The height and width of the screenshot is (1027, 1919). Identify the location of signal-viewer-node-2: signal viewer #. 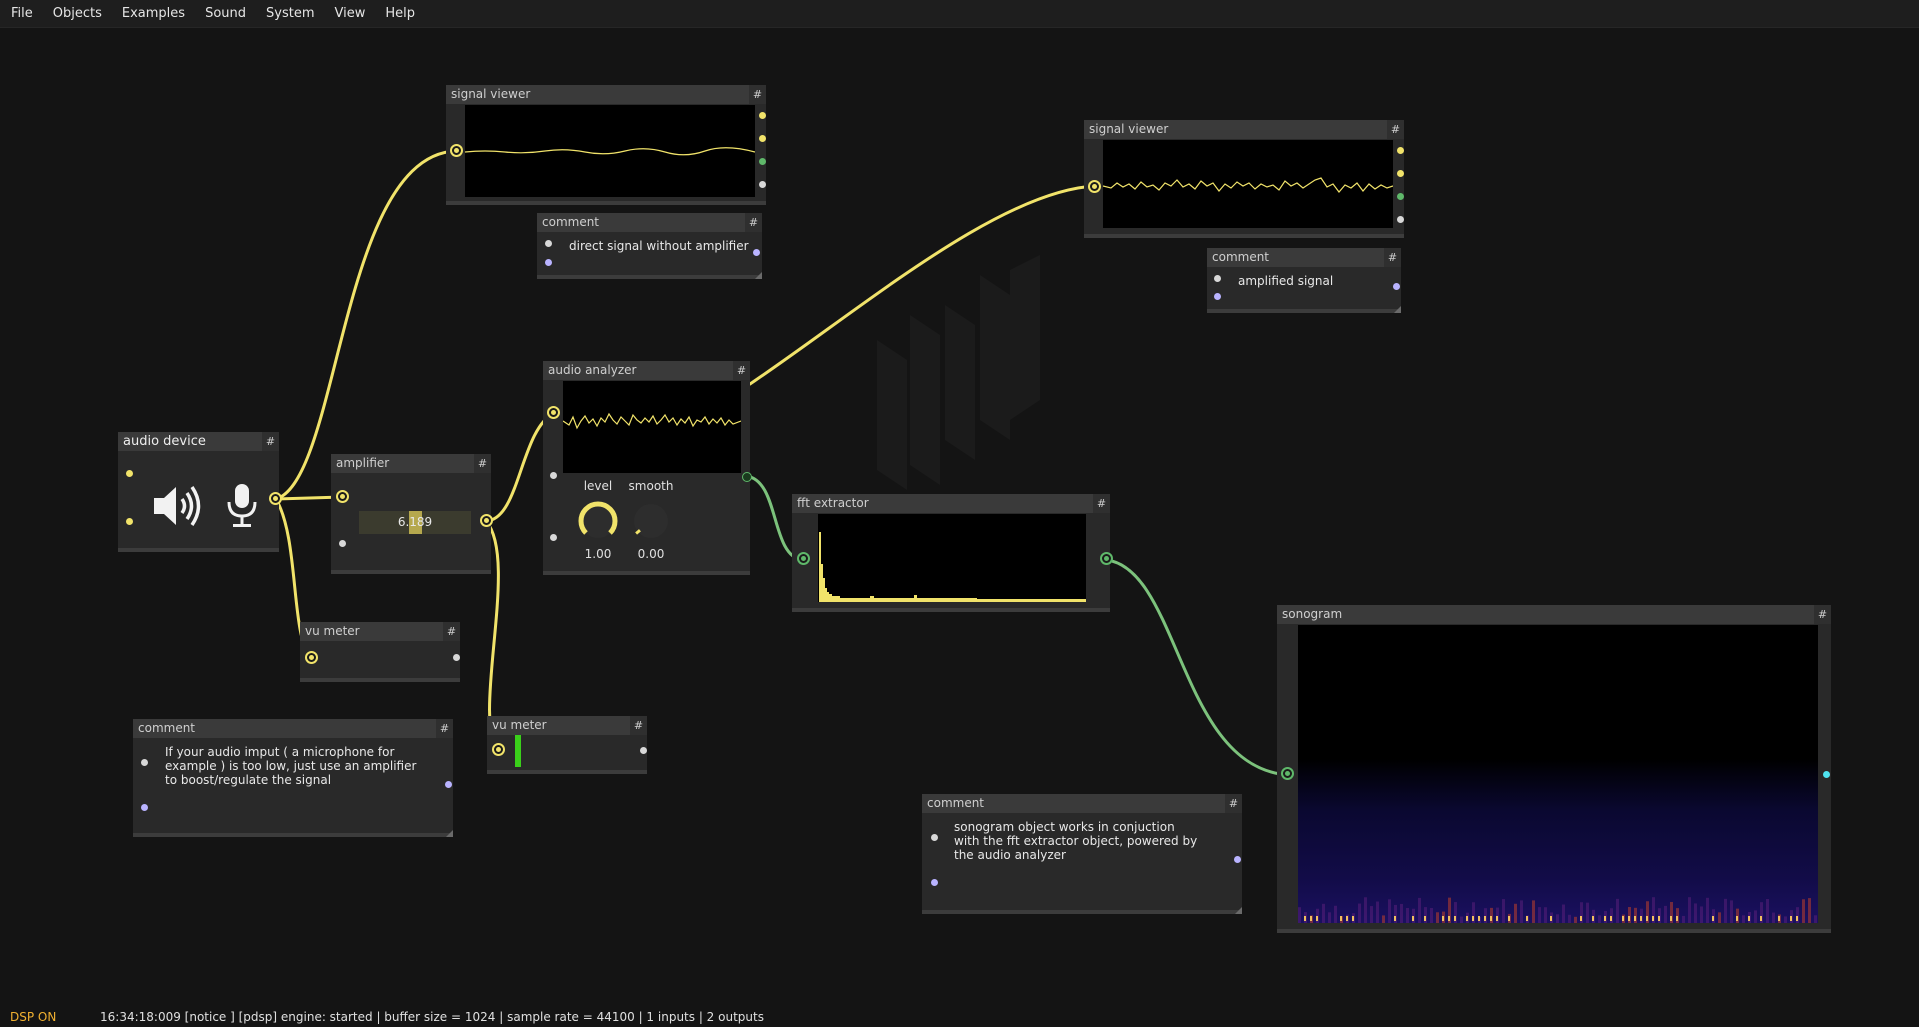
(1244, 179).